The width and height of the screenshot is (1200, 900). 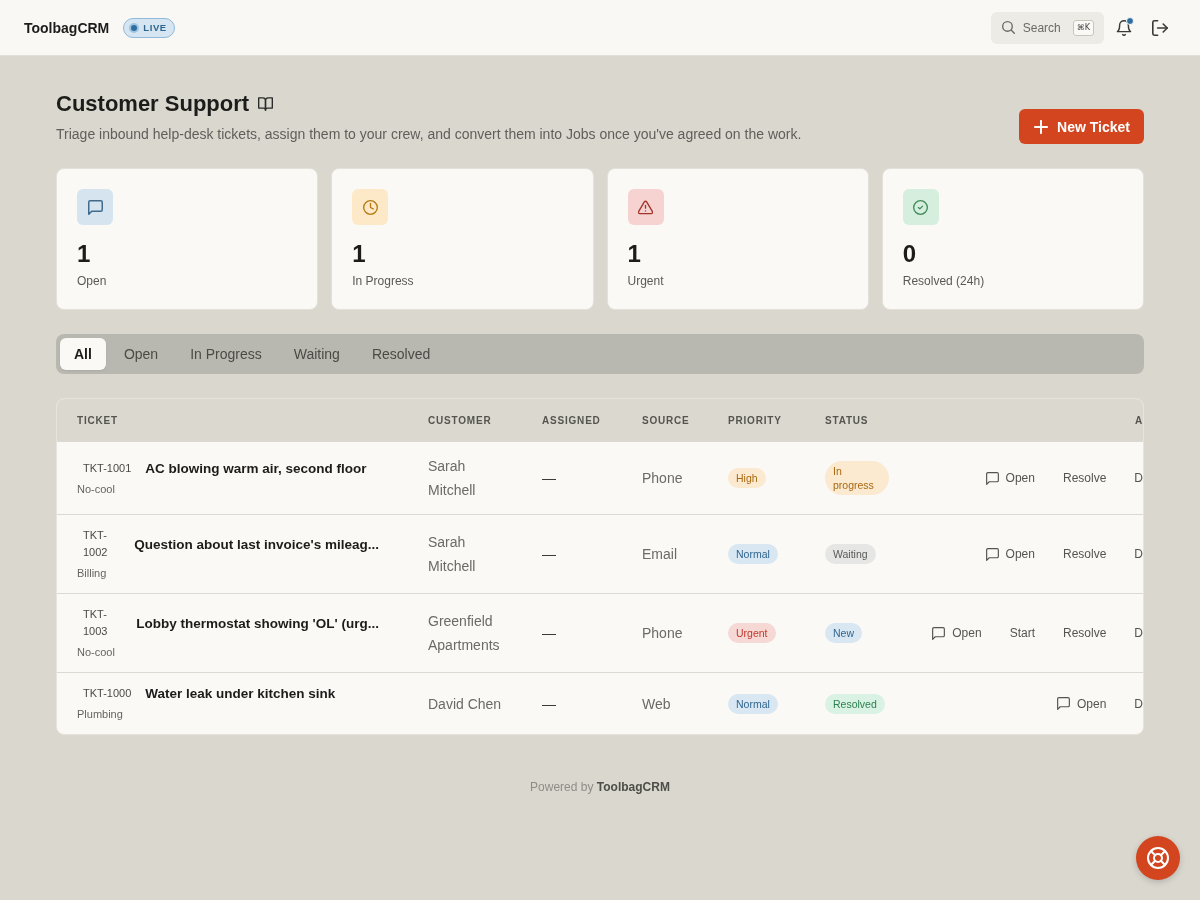 I want to click on filter-tab: Resolved, so click(x=401, y=354).